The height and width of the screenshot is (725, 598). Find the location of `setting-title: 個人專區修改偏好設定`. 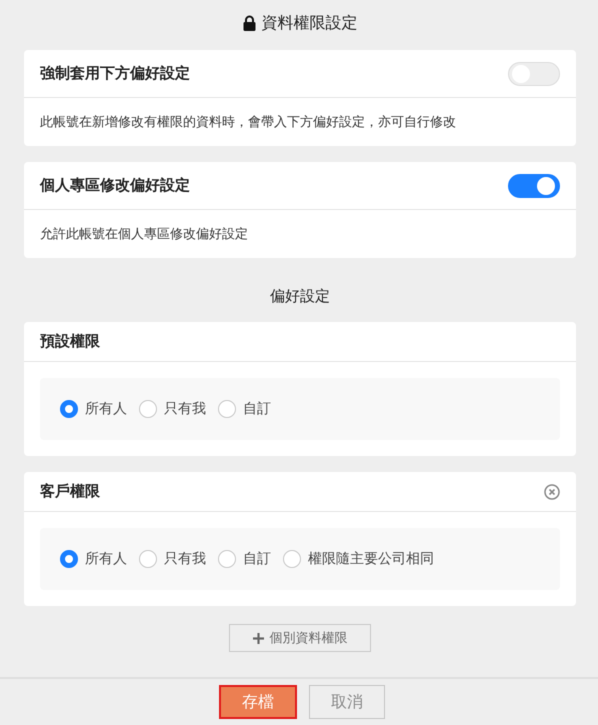

setting-title: 個人專區修改偏好設定 is located at coordinates (115, 185).